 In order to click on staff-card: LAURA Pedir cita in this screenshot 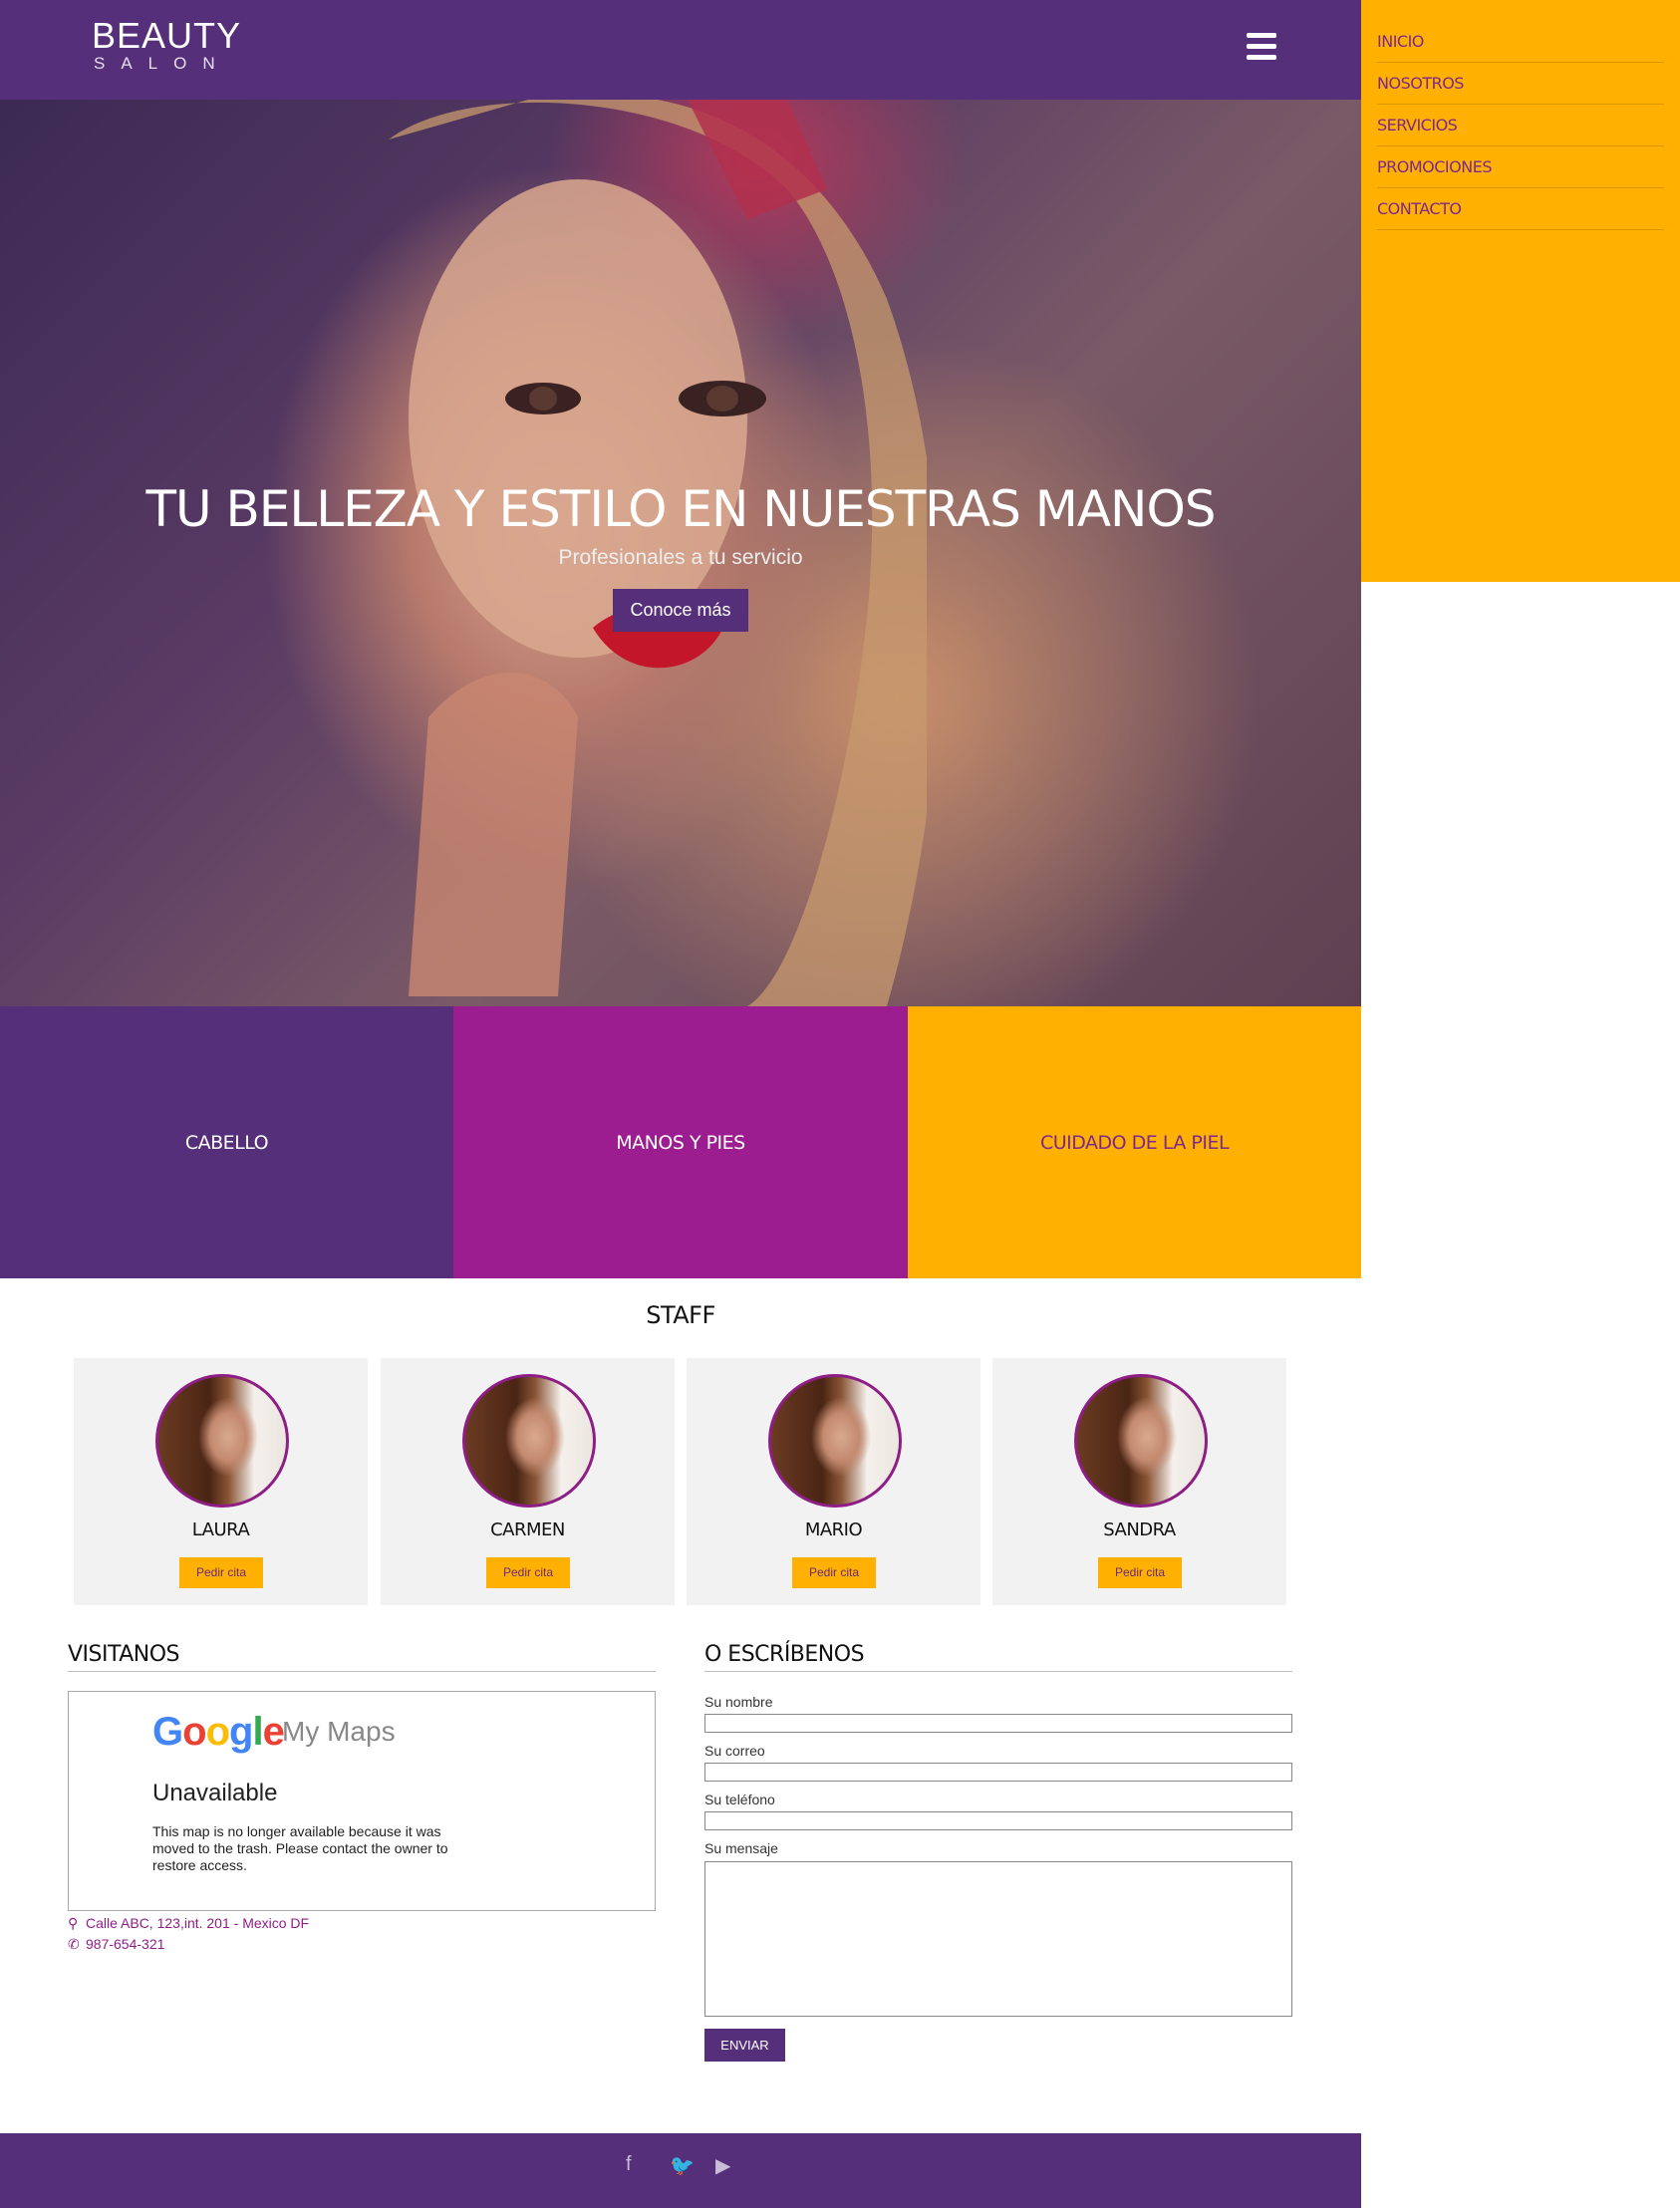, I will do `click(221, 1481)`.